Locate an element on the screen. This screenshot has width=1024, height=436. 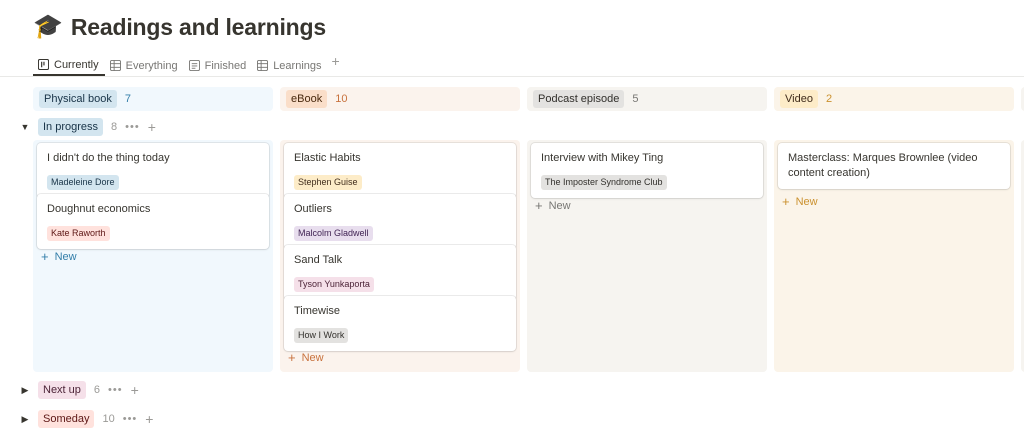
board-icon is located at coordinates (43, 64).